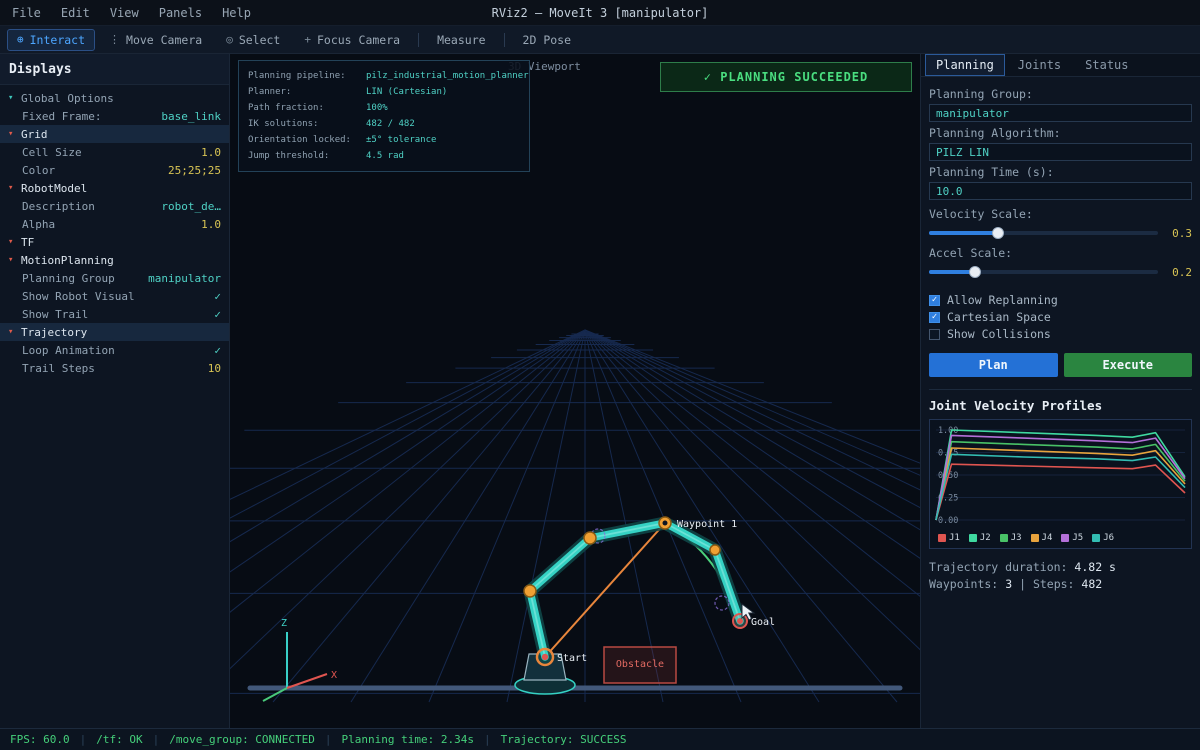 Image resolution: width=1200 pixels, height=750 pixels. I want to click on info-row: Orientation locked: ±5° tolerance, so click(384, 140).